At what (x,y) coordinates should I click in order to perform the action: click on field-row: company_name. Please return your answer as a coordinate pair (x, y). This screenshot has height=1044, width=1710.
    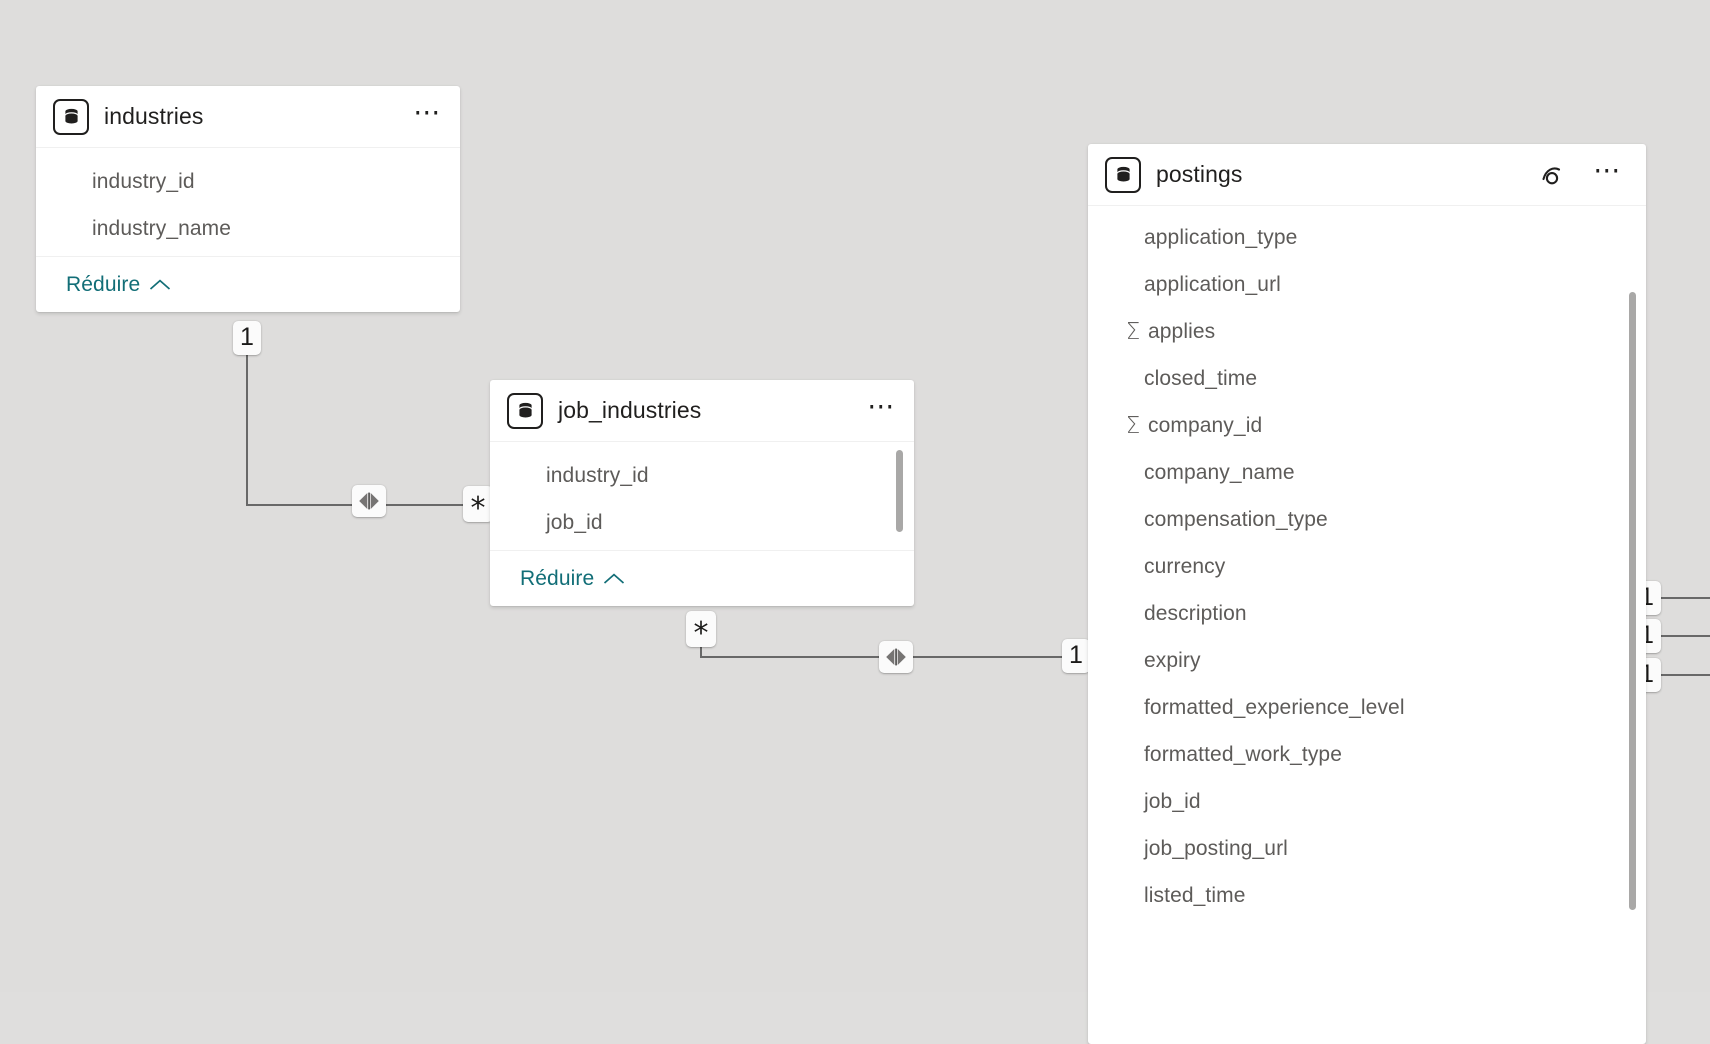
    Looking at the image, I should click on (1367, 472).